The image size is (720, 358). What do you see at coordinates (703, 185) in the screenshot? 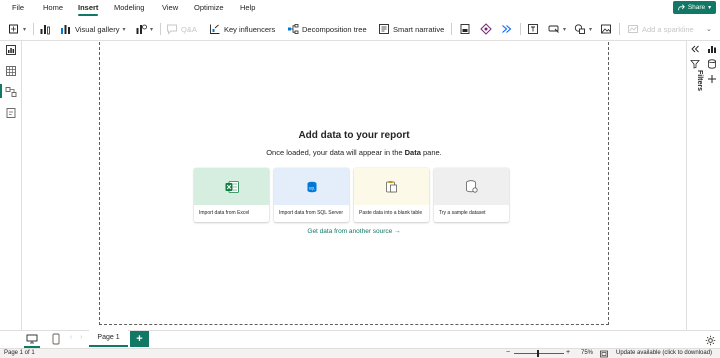
I see `right-pane-rail` at bounding box center [703, 185].